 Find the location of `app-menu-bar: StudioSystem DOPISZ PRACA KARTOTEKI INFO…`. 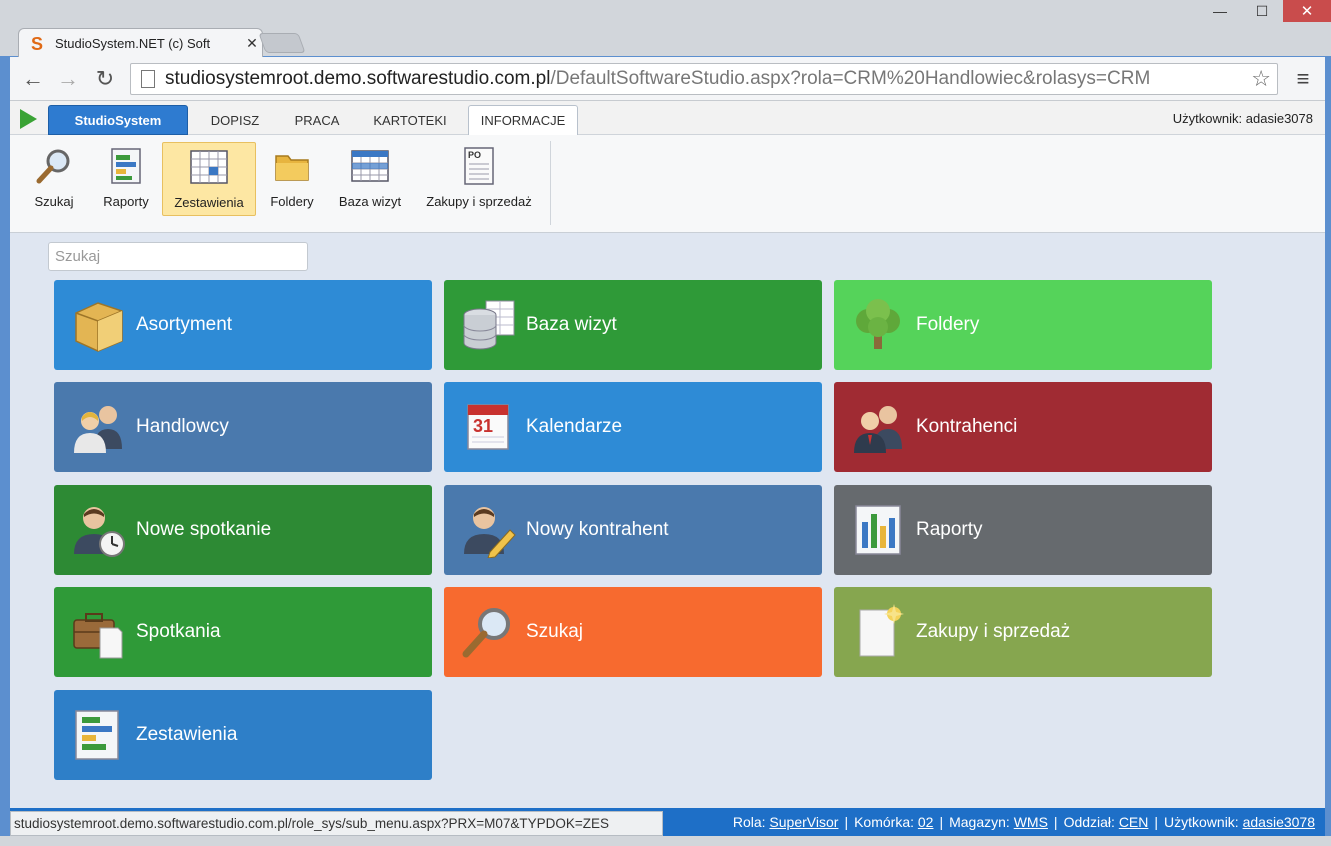

app-menu-bar: StudioSystem DOPISZ PRACA KARTOTEKI INFO… is located at coordinates (667, 118).